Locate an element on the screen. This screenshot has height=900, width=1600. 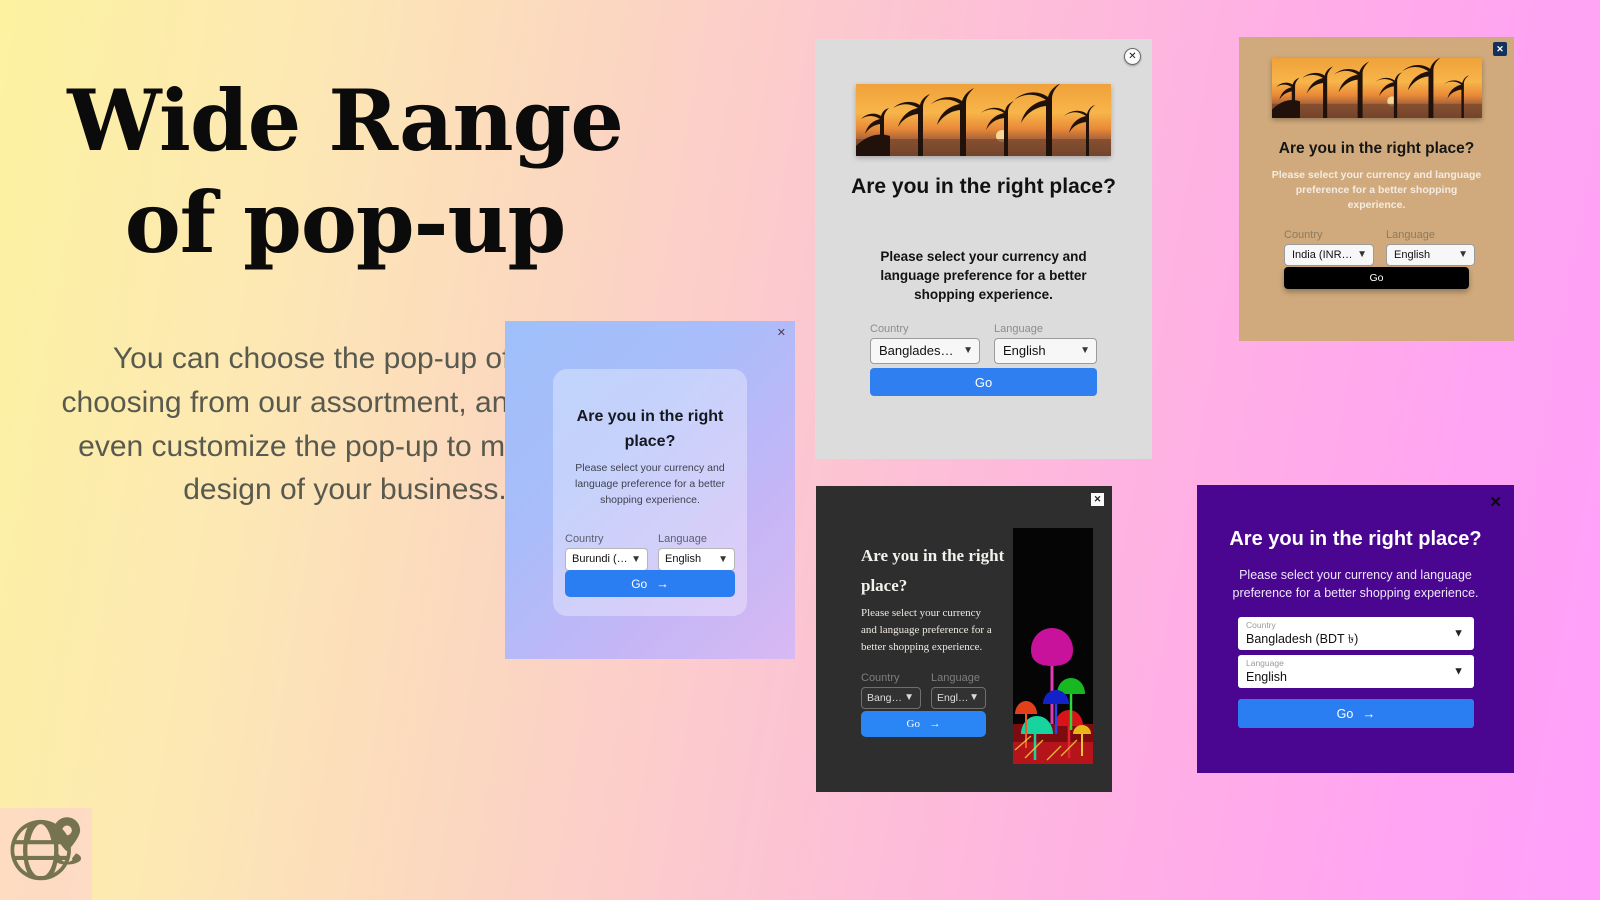
country-select-wrap: India (INR ₹) ▼ is located at coordinates (1329, 255).